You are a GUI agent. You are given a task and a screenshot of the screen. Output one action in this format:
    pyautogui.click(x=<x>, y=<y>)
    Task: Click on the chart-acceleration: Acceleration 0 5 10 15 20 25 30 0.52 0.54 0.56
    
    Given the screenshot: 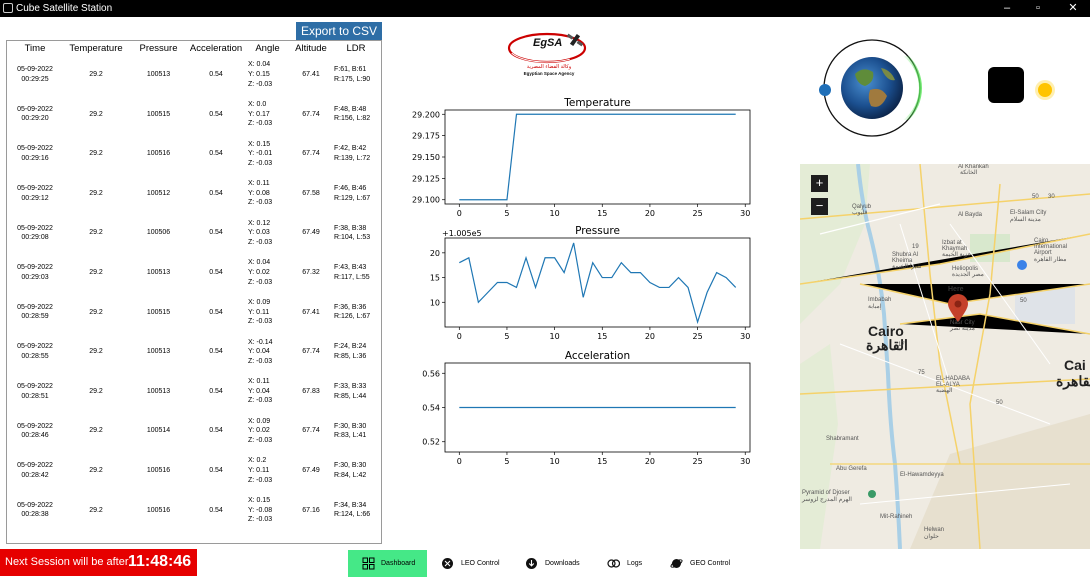 What is the action you would take?
    pyautogui.click(x=586, y=408)
    